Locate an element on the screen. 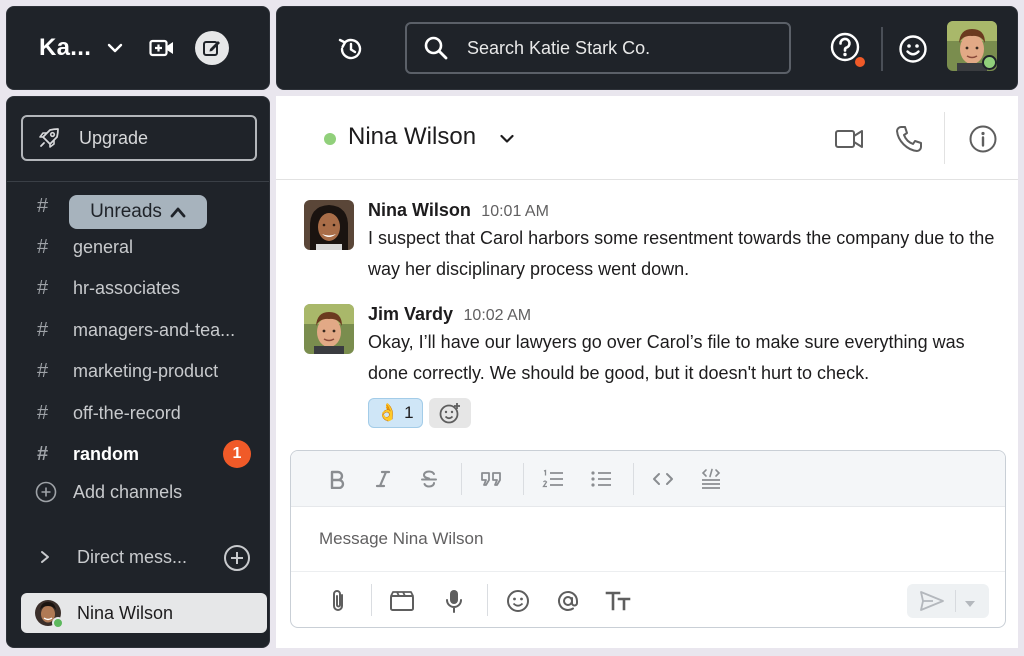  compose-button is located at coordinates (212, 48).